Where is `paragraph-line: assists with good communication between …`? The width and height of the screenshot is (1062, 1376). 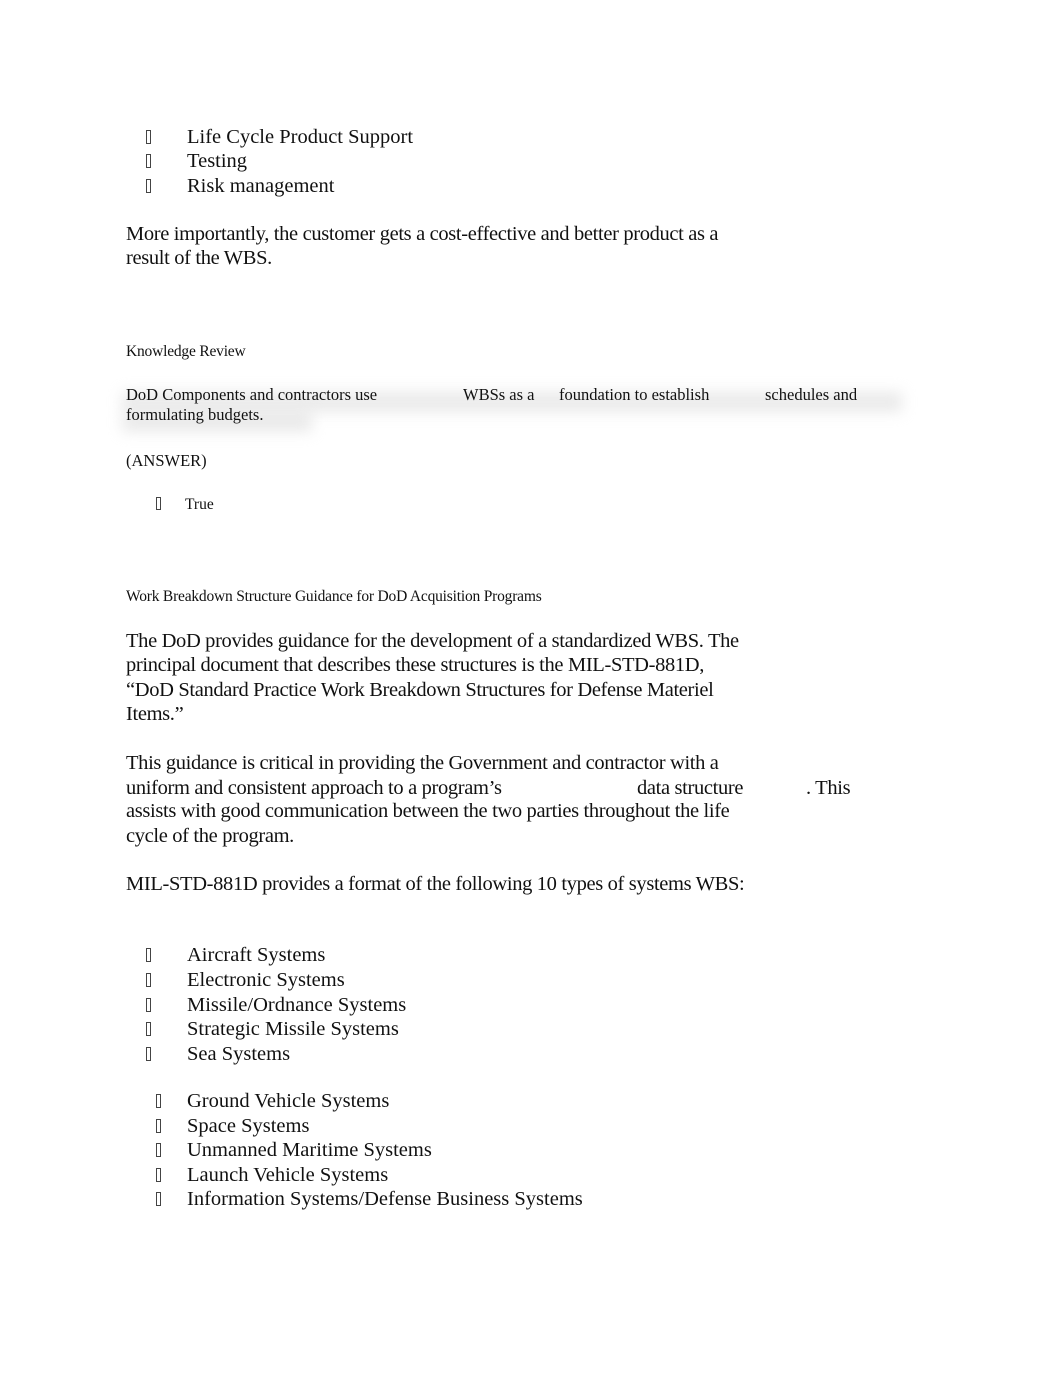
paragraph-line: assists with good communication between … is located at coordinates (428, 811).